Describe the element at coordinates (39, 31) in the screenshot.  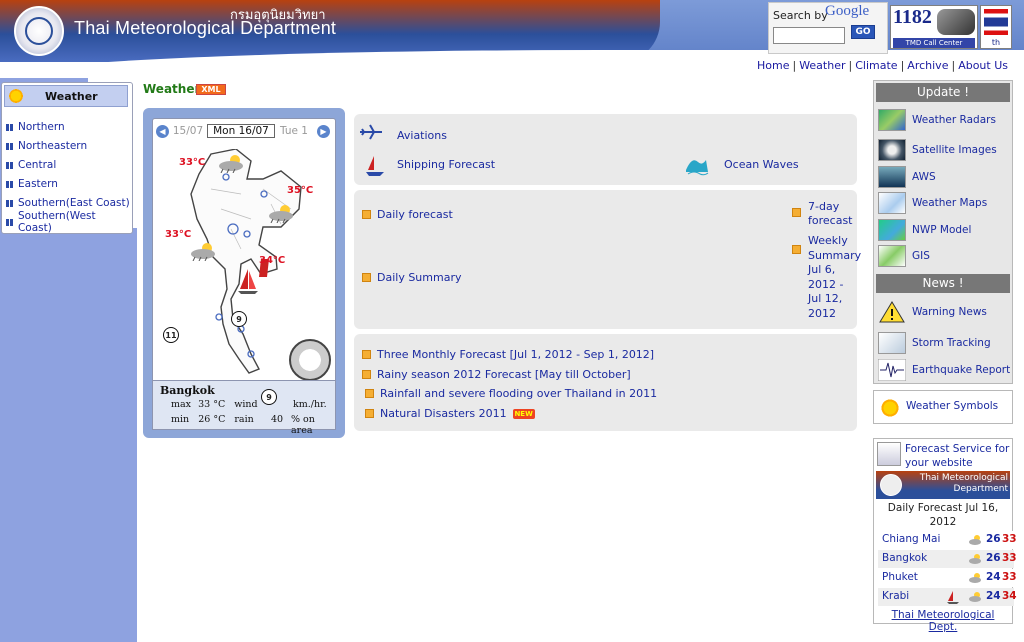
I see `tmd-logo` at that location.